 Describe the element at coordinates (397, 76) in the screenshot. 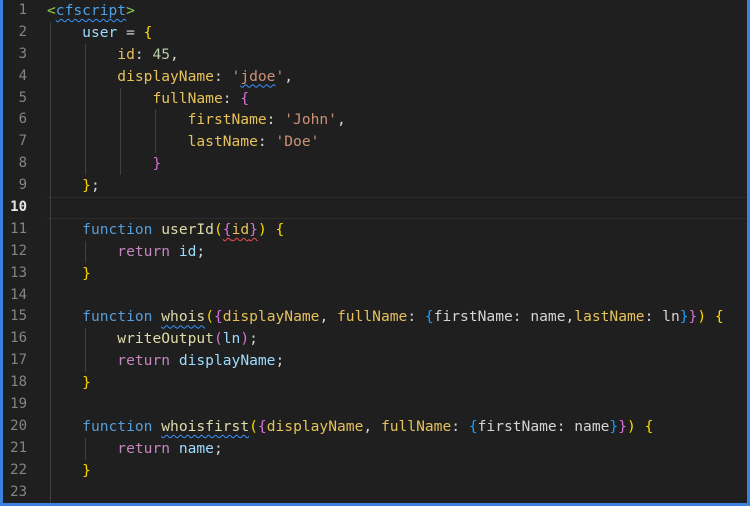

I see `code-line: displayName: 'jdoe',` at that location.